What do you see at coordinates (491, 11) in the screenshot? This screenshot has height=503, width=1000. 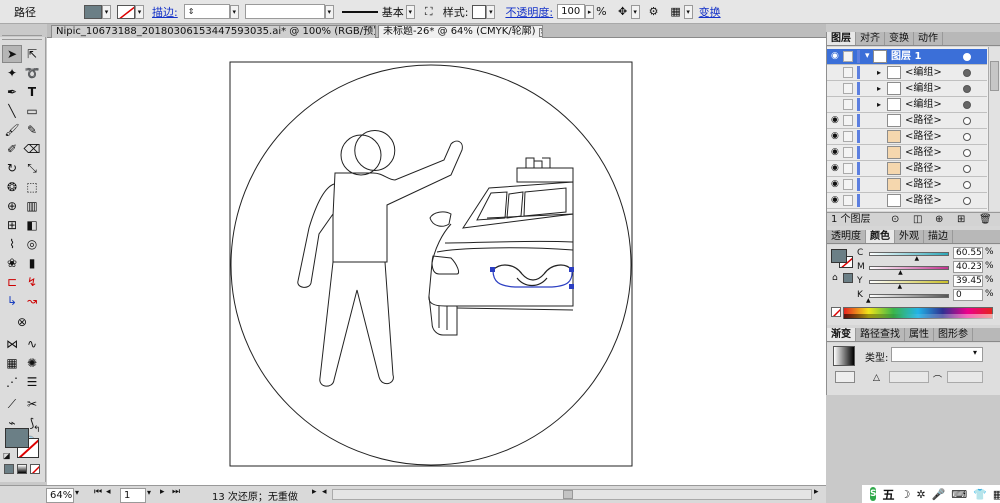 I see `style-dropdown-icon: ▾` at bounding box center [491, 11].